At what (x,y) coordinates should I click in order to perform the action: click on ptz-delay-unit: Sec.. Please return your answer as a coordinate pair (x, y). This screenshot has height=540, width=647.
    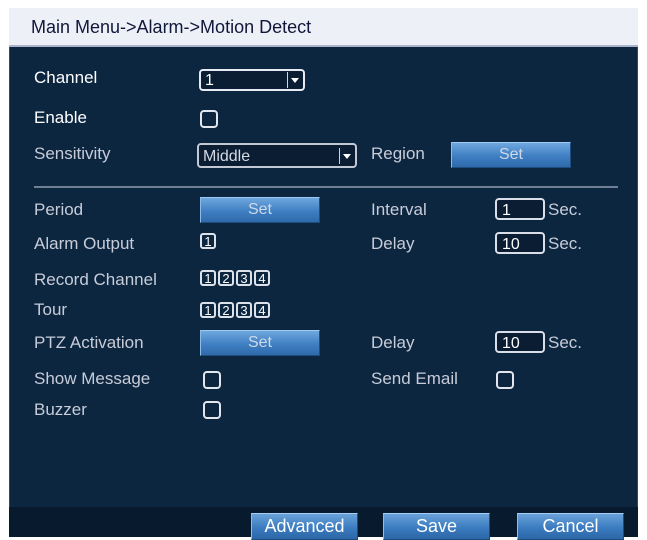
    Looking at the image, I should click on (565, 342).